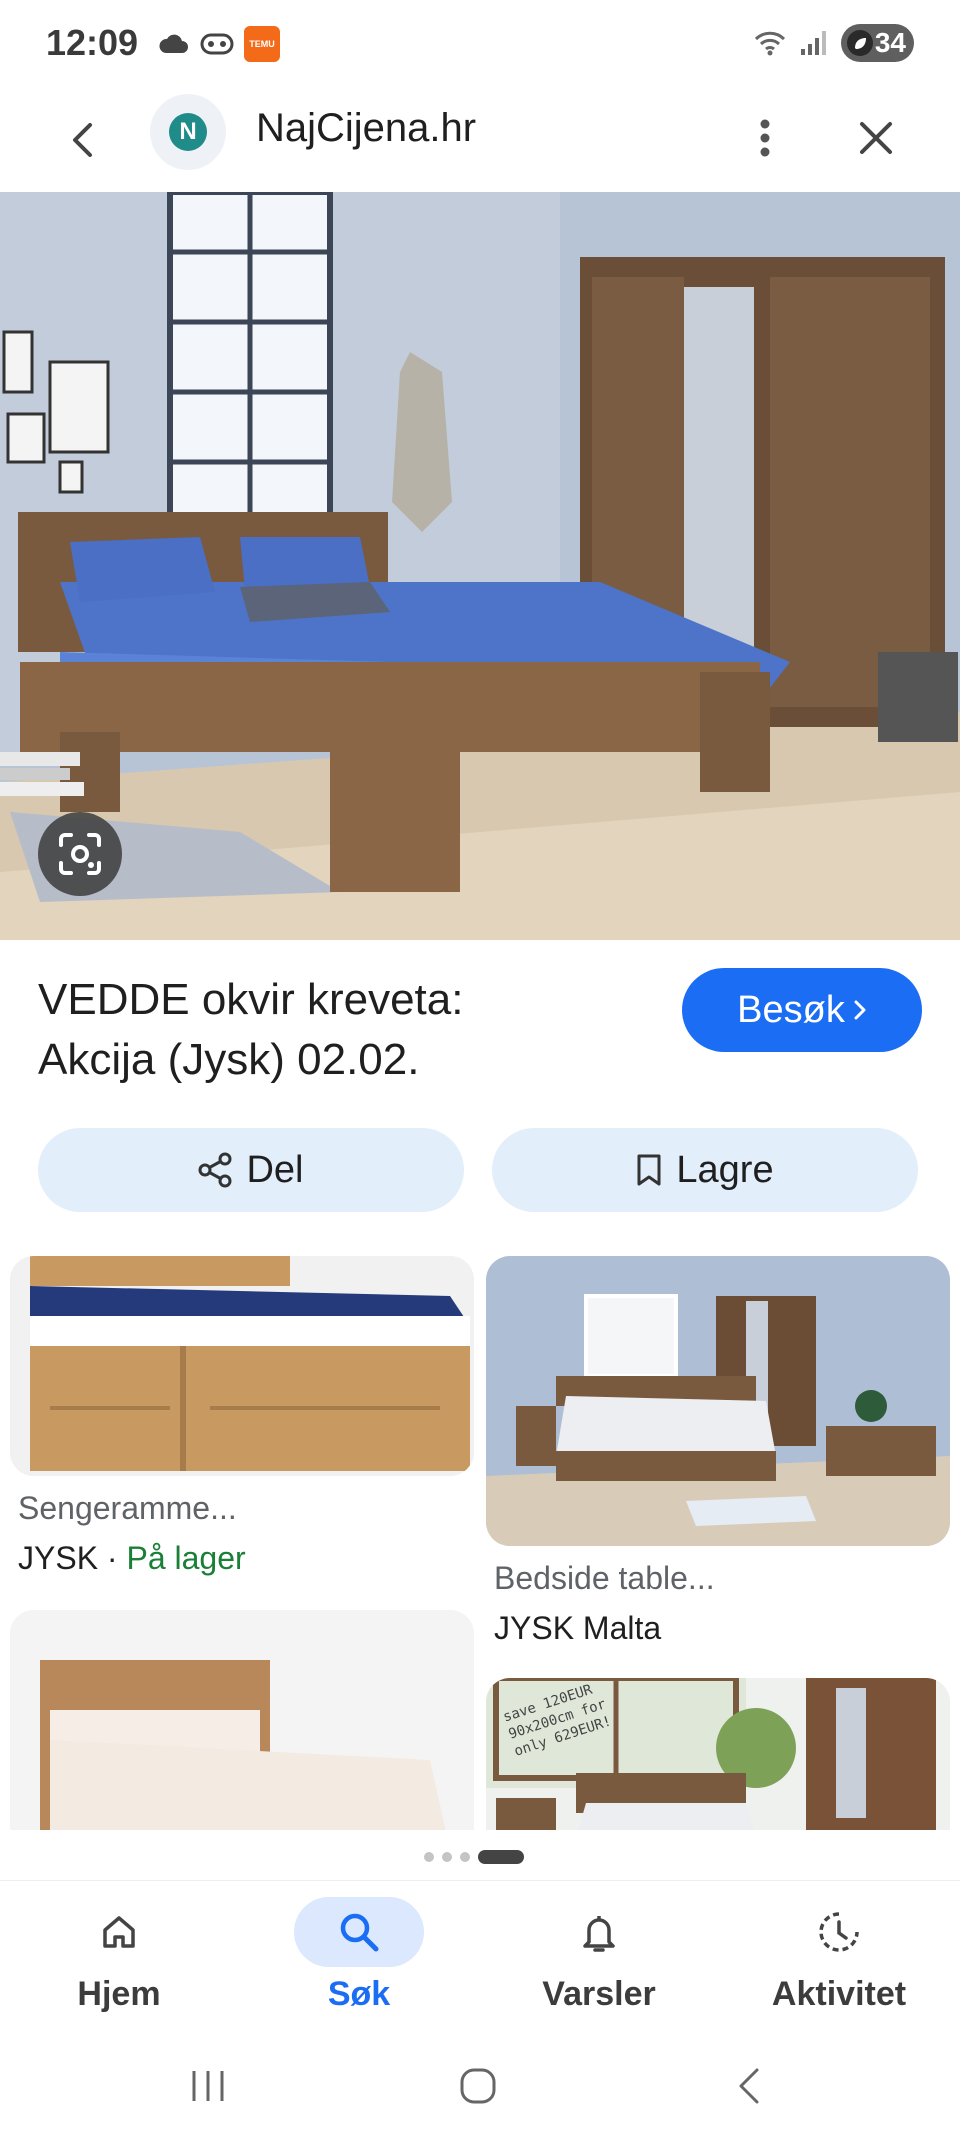  I want to click on system-navigation-bar, so click(480, 2086).